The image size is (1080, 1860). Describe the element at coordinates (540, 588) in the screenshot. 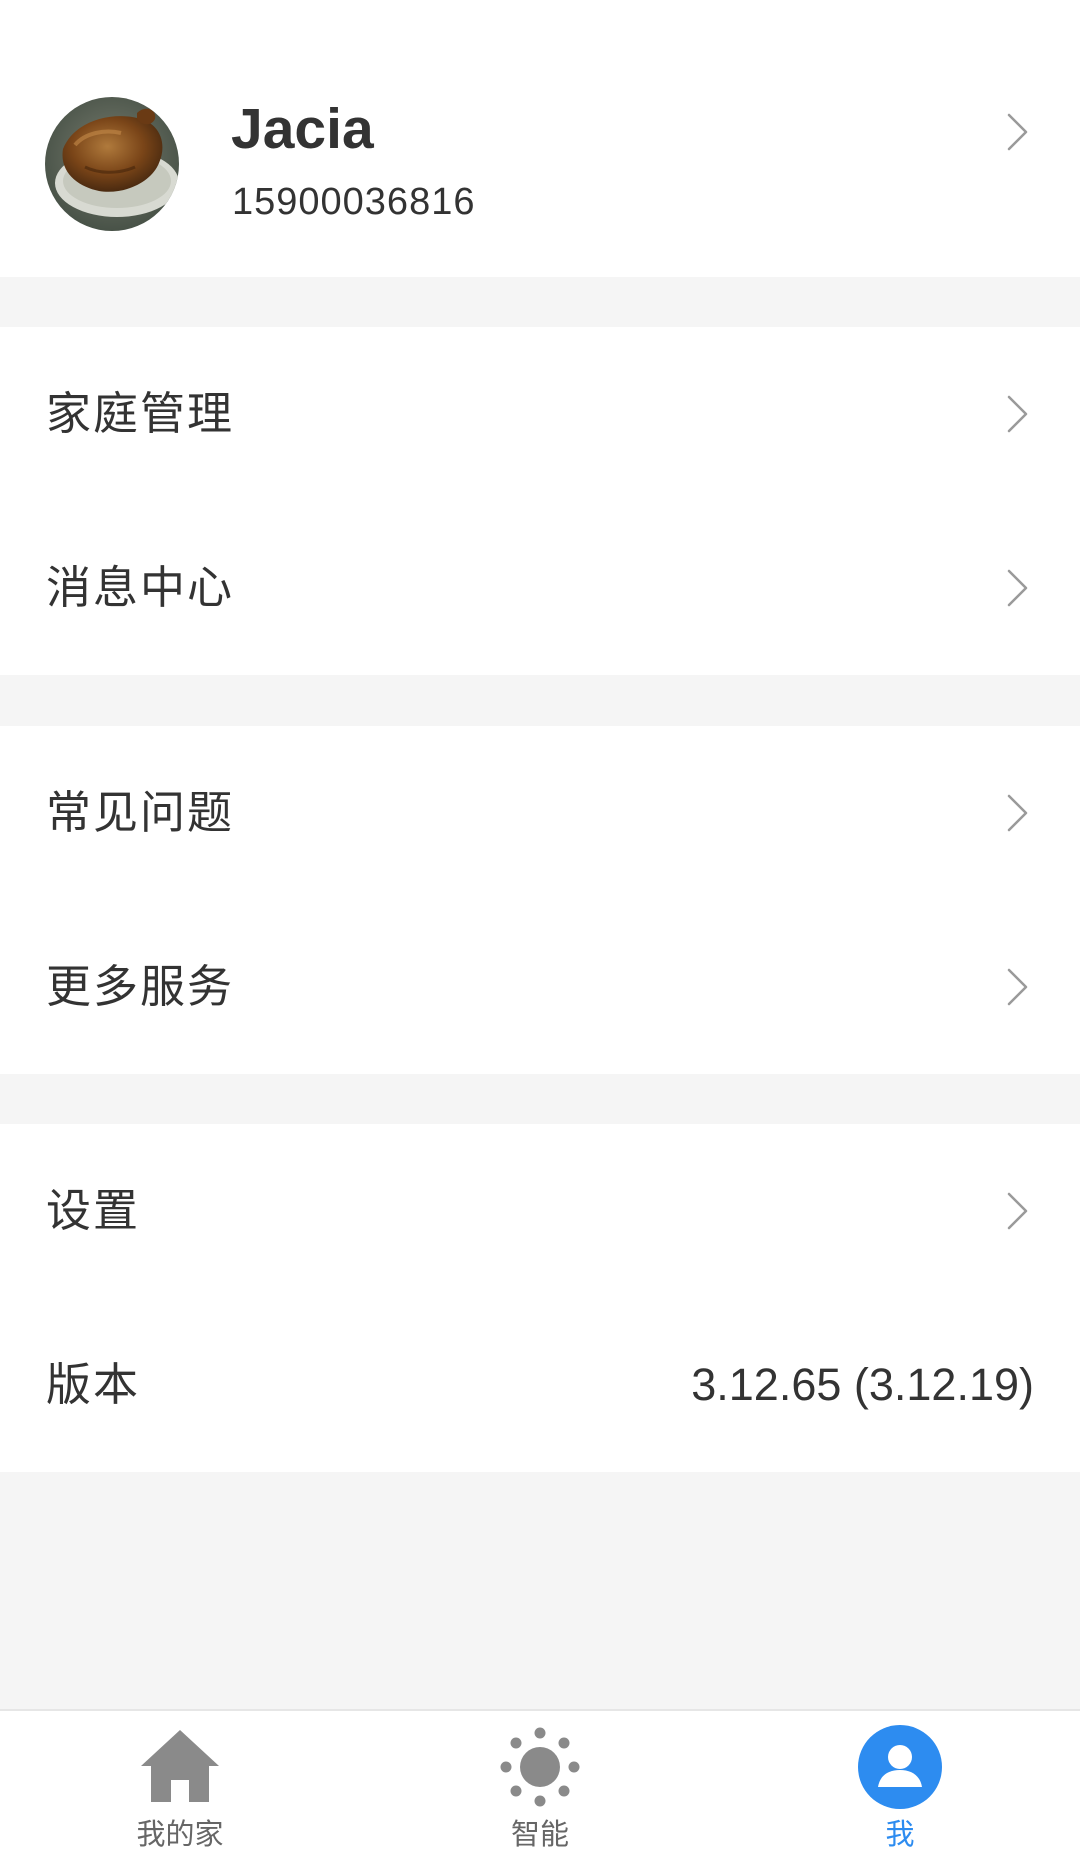

I see `menu-item-message-center: 消息中心` at that location.